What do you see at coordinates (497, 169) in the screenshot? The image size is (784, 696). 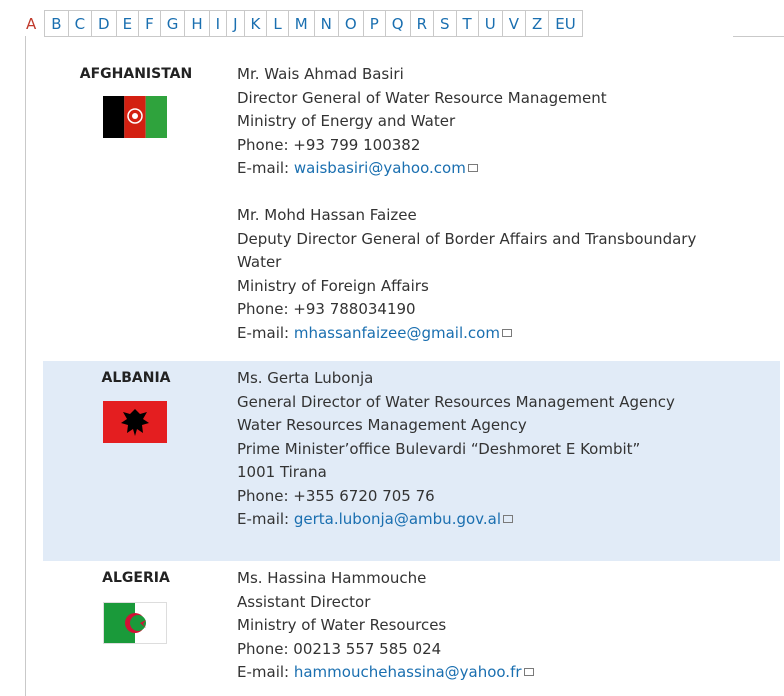 I see `contact-email-line: E-mail: waisbasiri@yahoo.com` at bounding box center [497, 169].